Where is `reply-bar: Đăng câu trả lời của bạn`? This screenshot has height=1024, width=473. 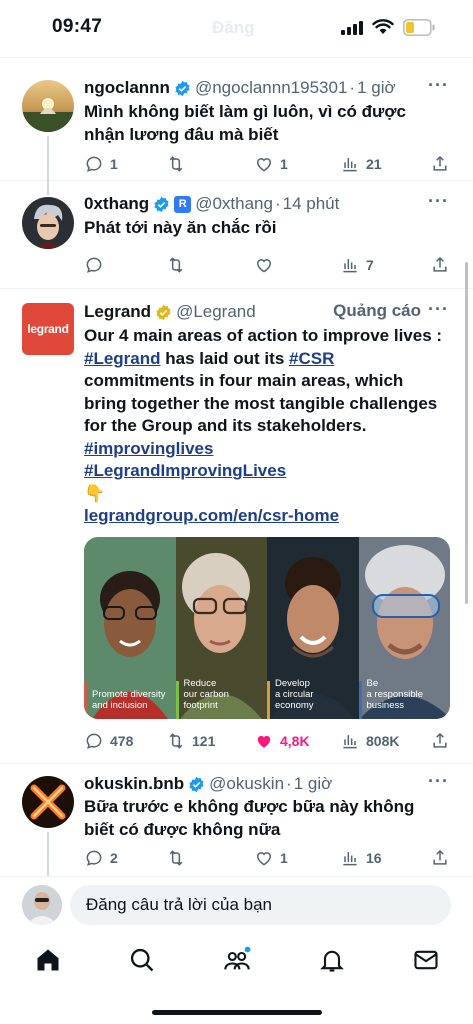
reply-bar: Đăng câu trả lời của bạn is located at coordinates (236, 904).